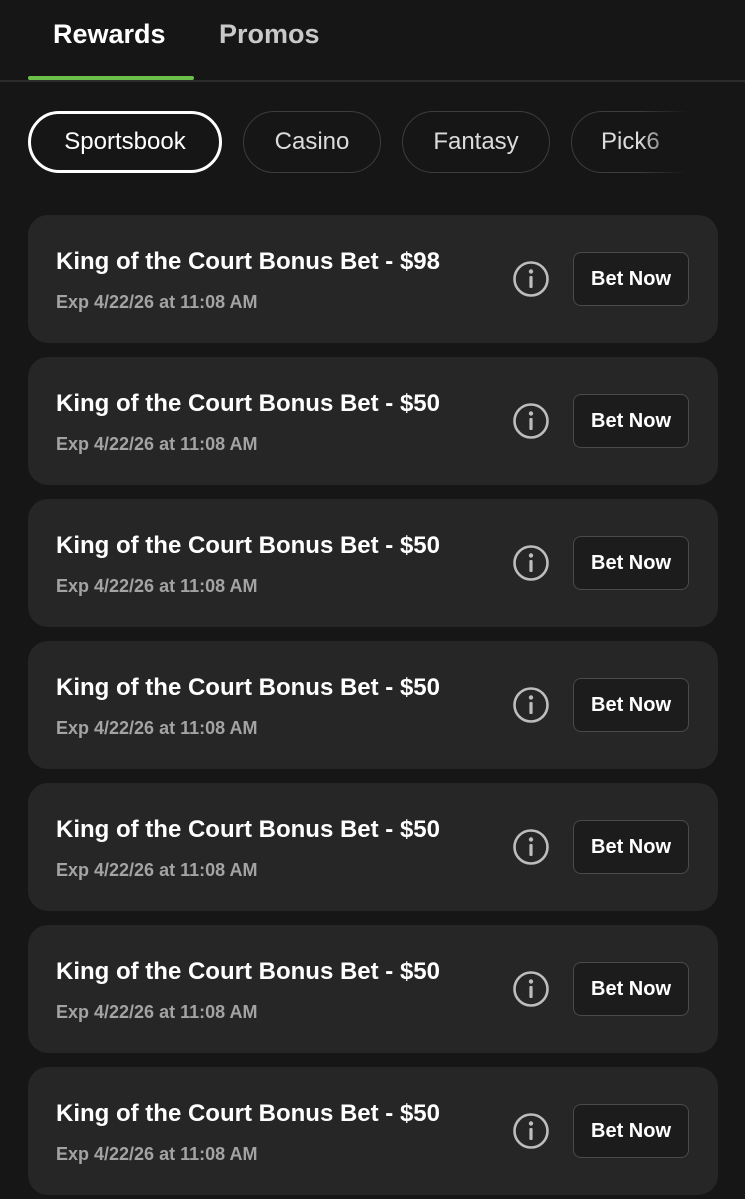 This screenshot has height=1199, width=745. I want to click on chip-casino: Casino, so click(312, 142).